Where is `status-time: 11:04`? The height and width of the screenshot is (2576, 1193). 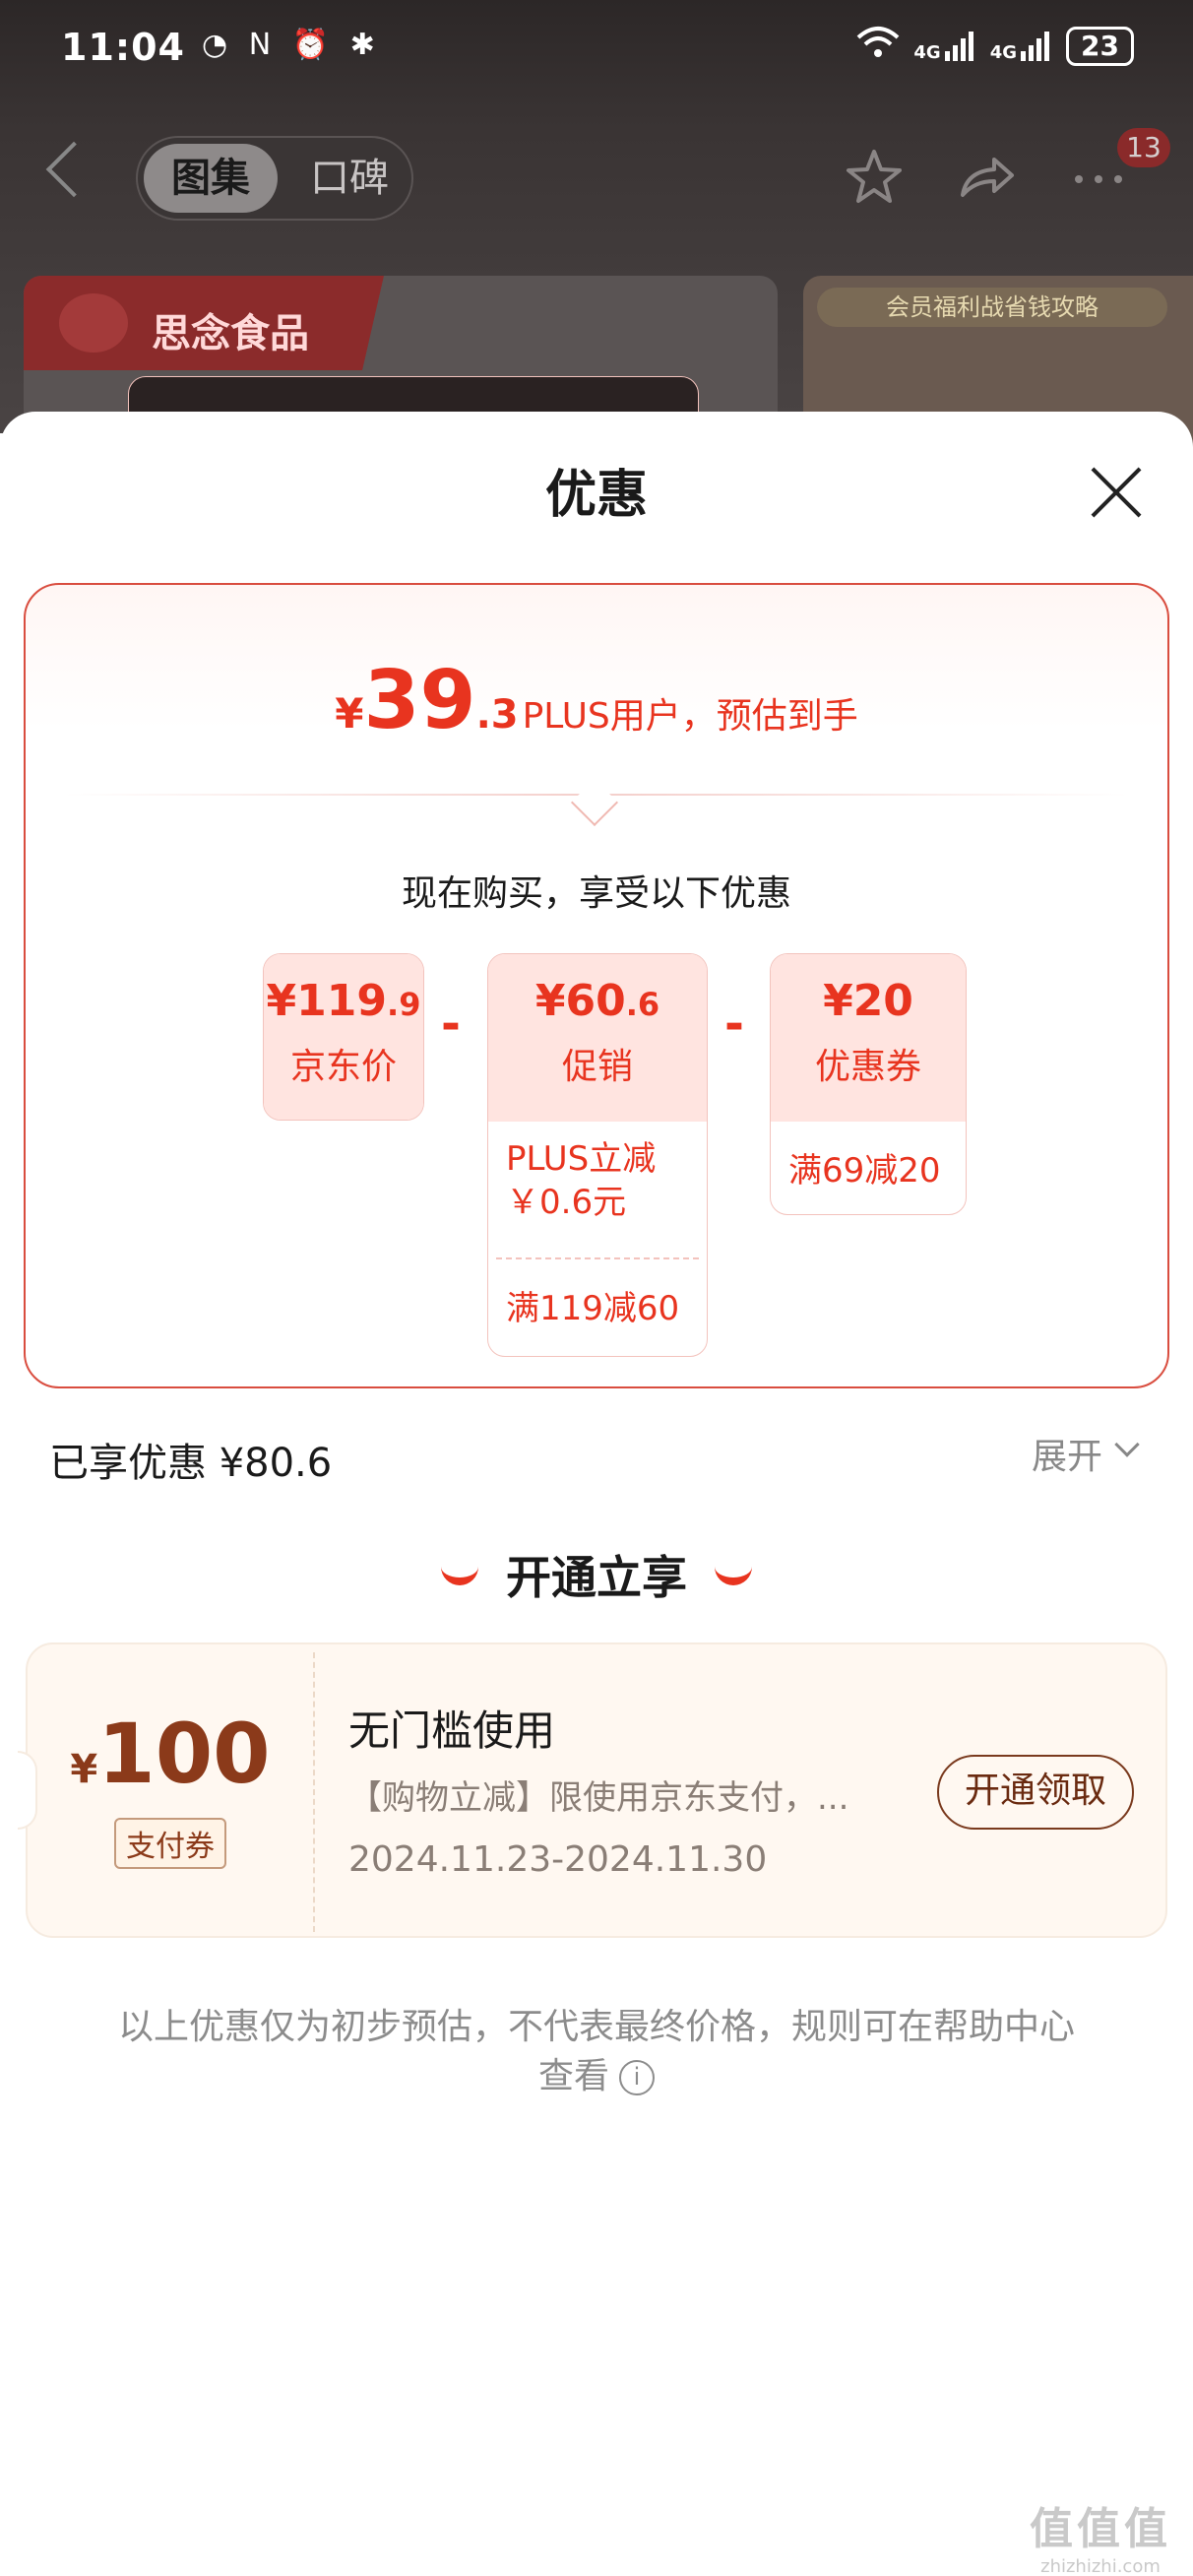
status-time: 11:04 is located at coordinates (123, 47).